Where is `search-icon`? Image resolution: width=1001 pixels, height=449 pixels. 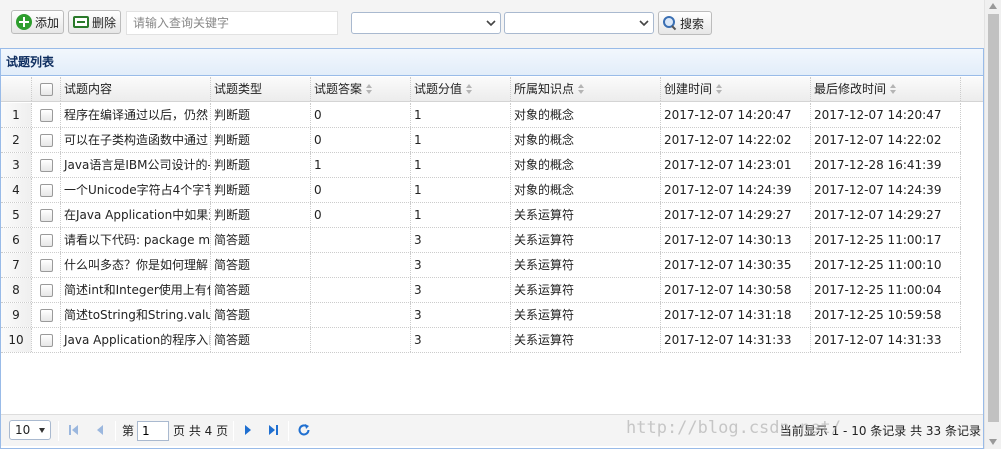
search-icon is located at coordinates (670, 23).